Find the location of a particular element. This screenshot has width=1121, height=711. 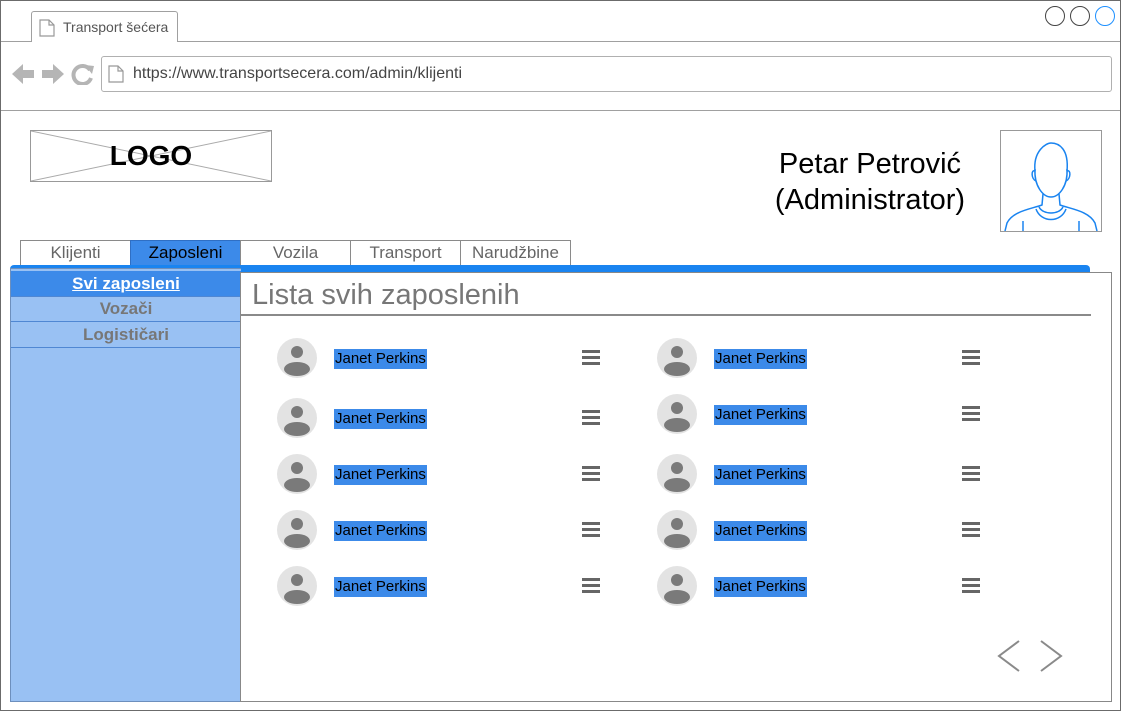

browser-tab-strip: Transport šećera is located at coordinates (560, 21).